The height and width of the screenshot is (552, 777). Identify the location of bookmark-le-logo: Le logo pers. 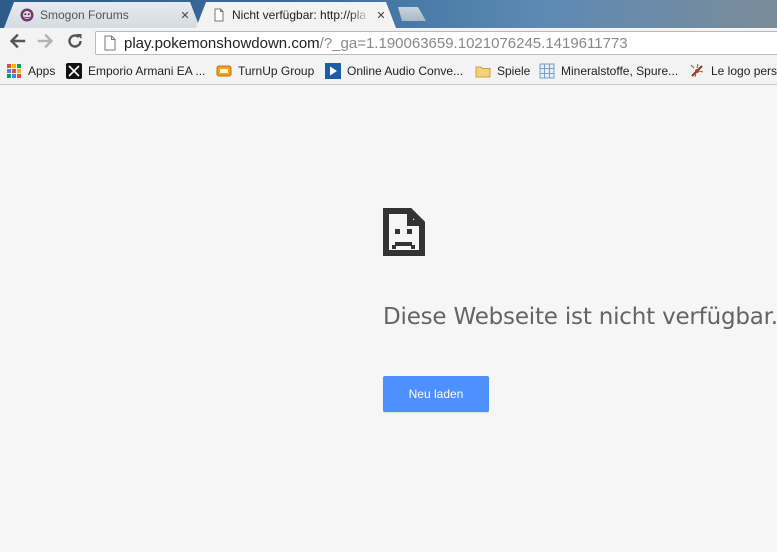
(733, 71).